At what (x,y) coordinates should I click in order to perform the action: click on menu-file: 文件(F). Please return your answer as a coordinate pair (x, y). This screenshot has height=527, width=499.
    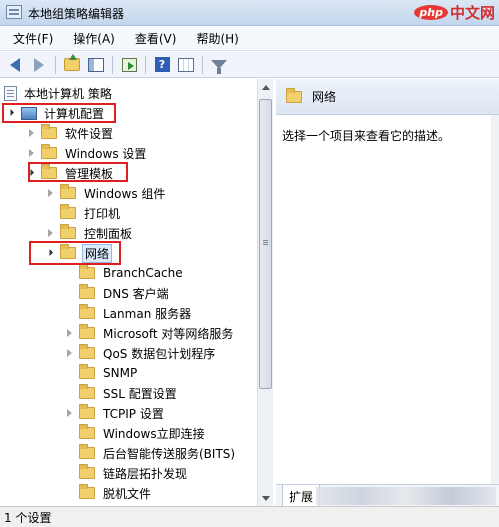
    Looking at the image, I should click on (33, 38).